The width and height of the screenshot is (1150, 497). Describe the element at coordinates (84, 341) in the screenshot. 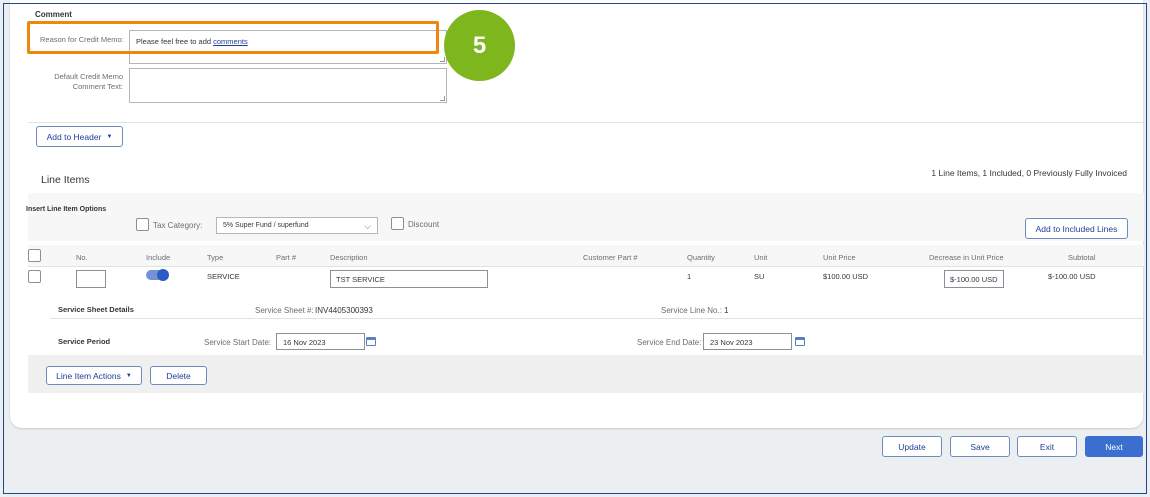

I see `service-period-title: Service Period` at that location.